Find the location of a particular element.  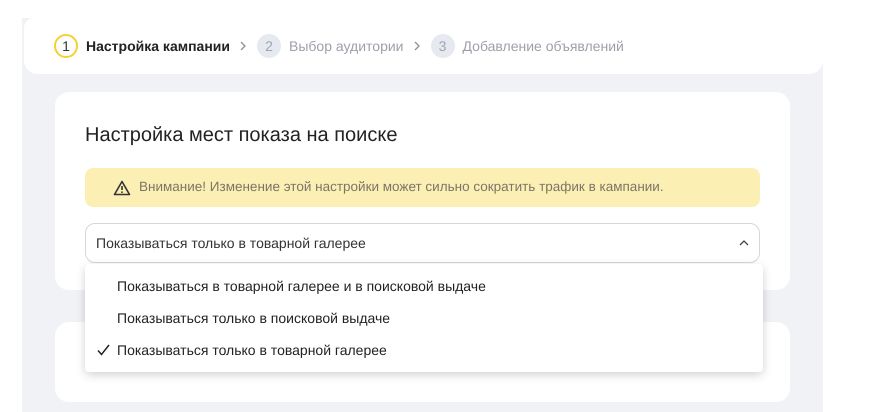

step-number: 2 is located at coordinates (269, 46).